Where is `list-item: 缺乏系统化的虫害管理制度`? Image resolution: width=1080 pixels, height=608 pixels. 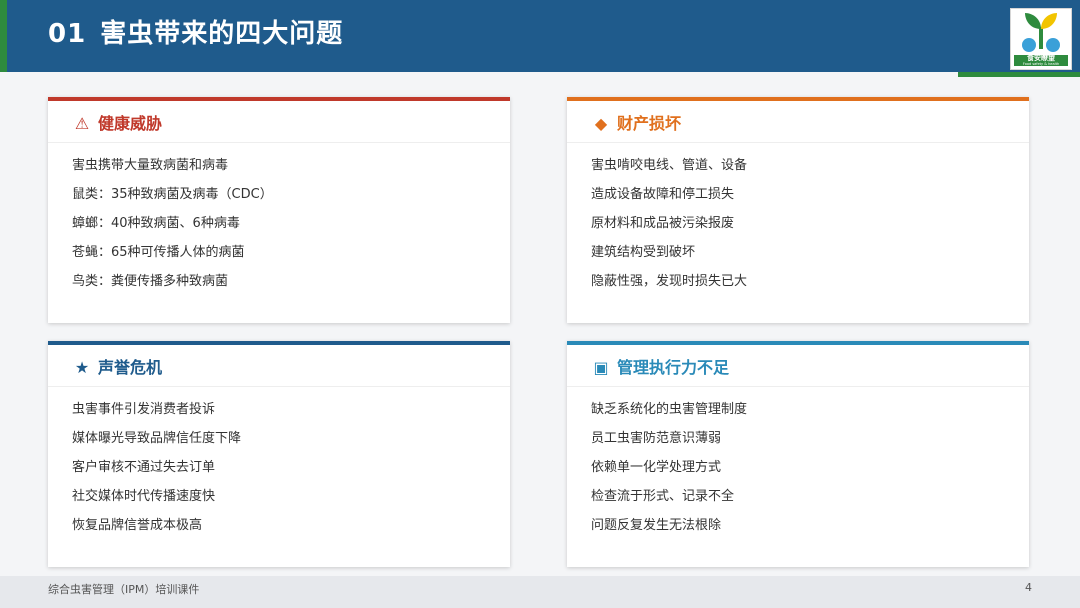 list-item: 缺乏系统化的虫害管理制度 is located at coordinates (669, 409).